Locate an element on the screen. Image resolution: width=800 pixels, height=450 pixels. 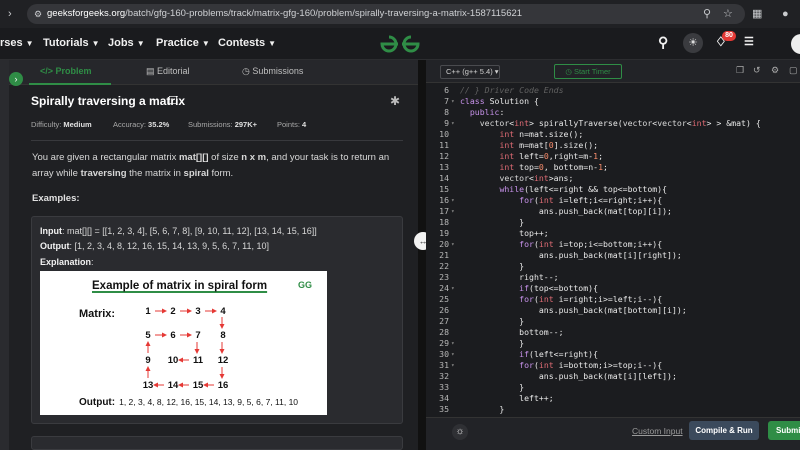
panel-toggle-icon: › is located at coordinates (16, 79).